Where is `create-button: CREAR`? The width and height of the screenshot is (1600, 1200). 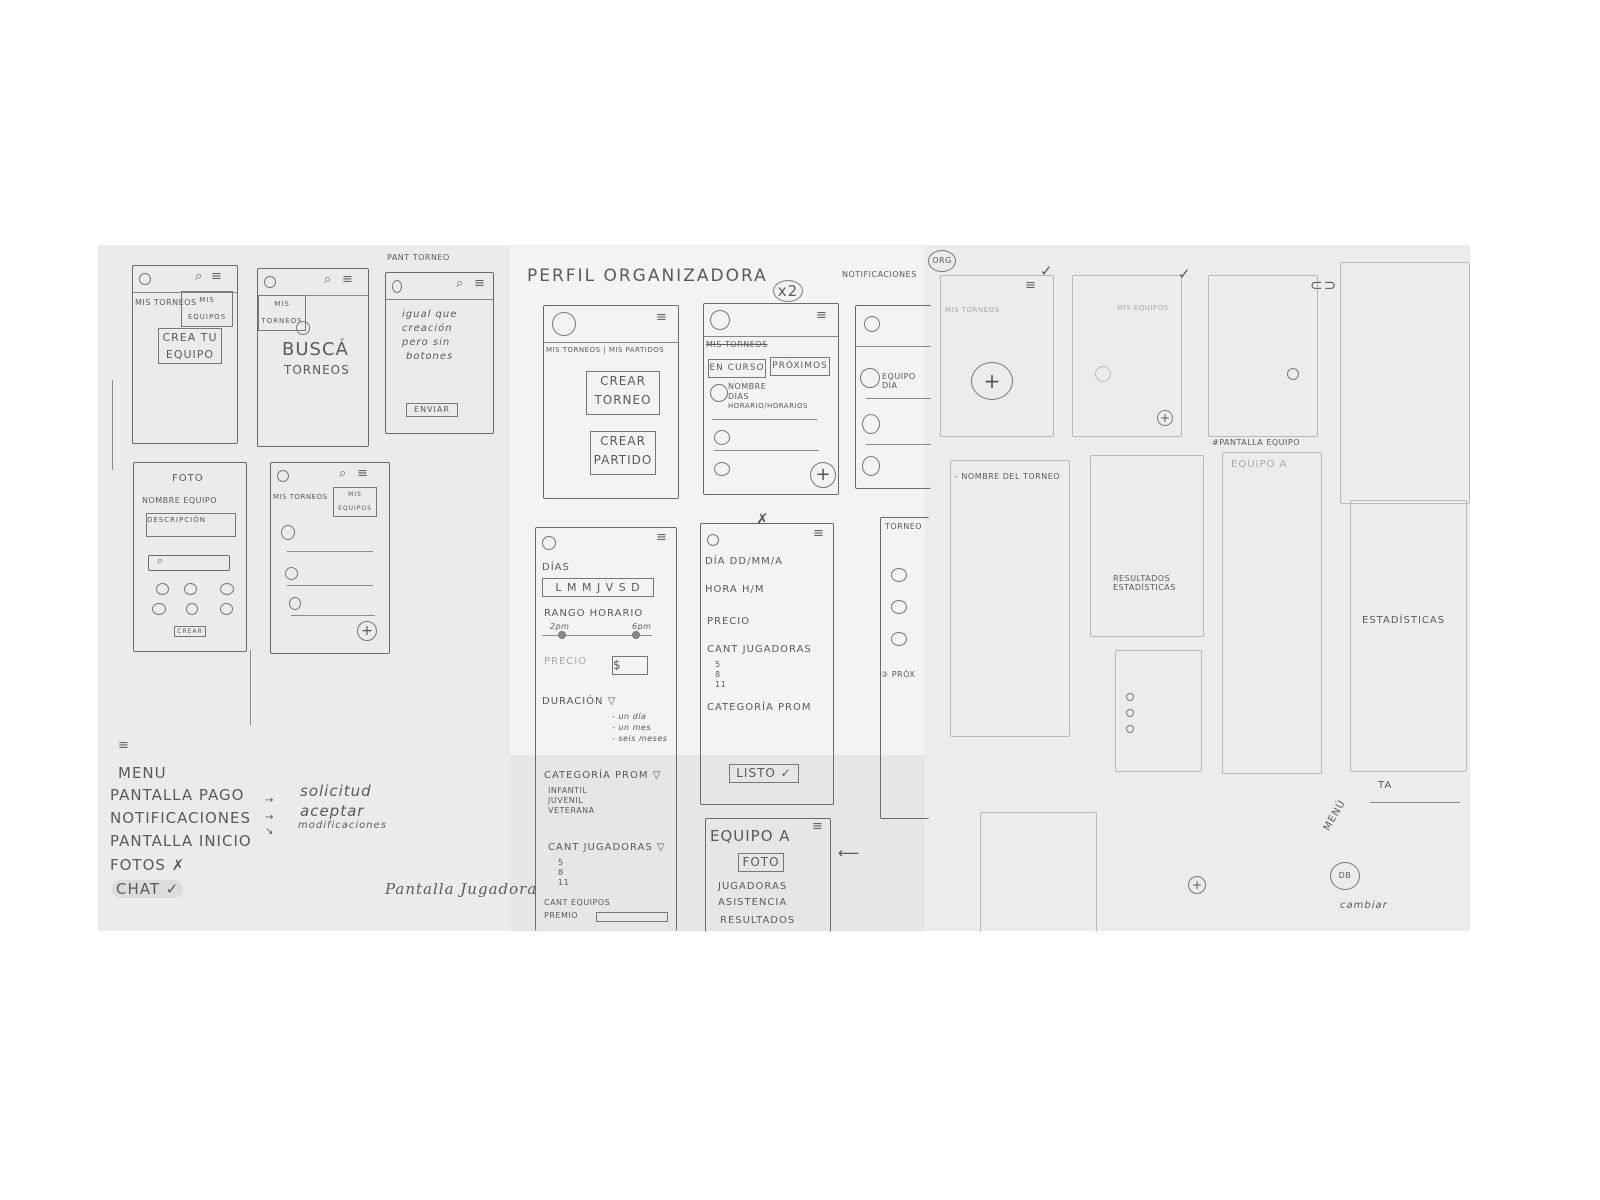 create-button: CREAR is located at coordinates (190, 631).